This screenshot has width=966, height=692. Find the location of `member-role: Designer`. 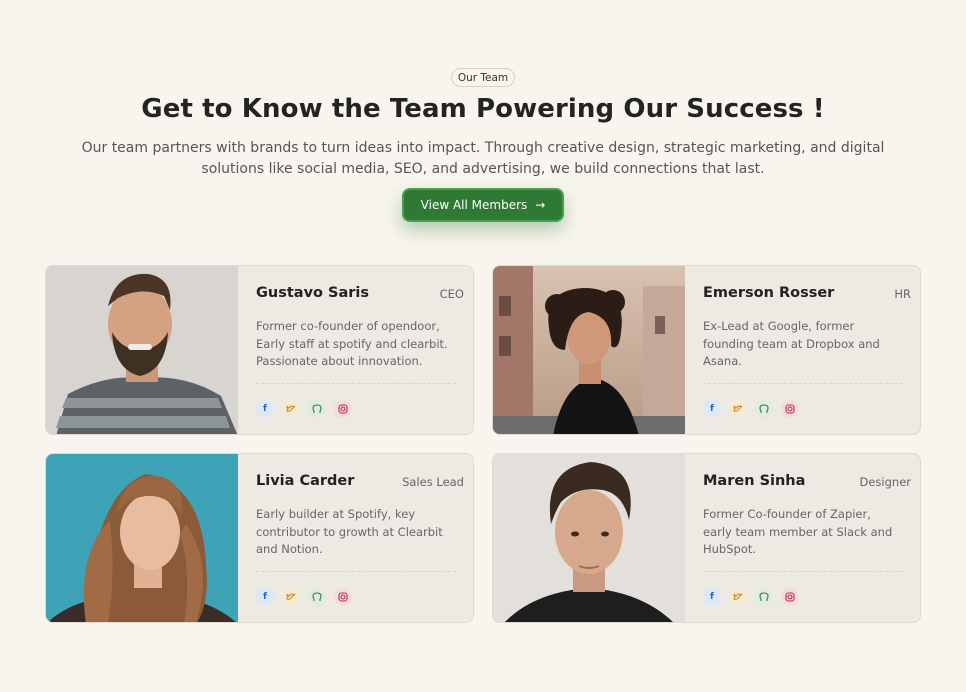

member-role: Designer is located at coordinates (885, 482).